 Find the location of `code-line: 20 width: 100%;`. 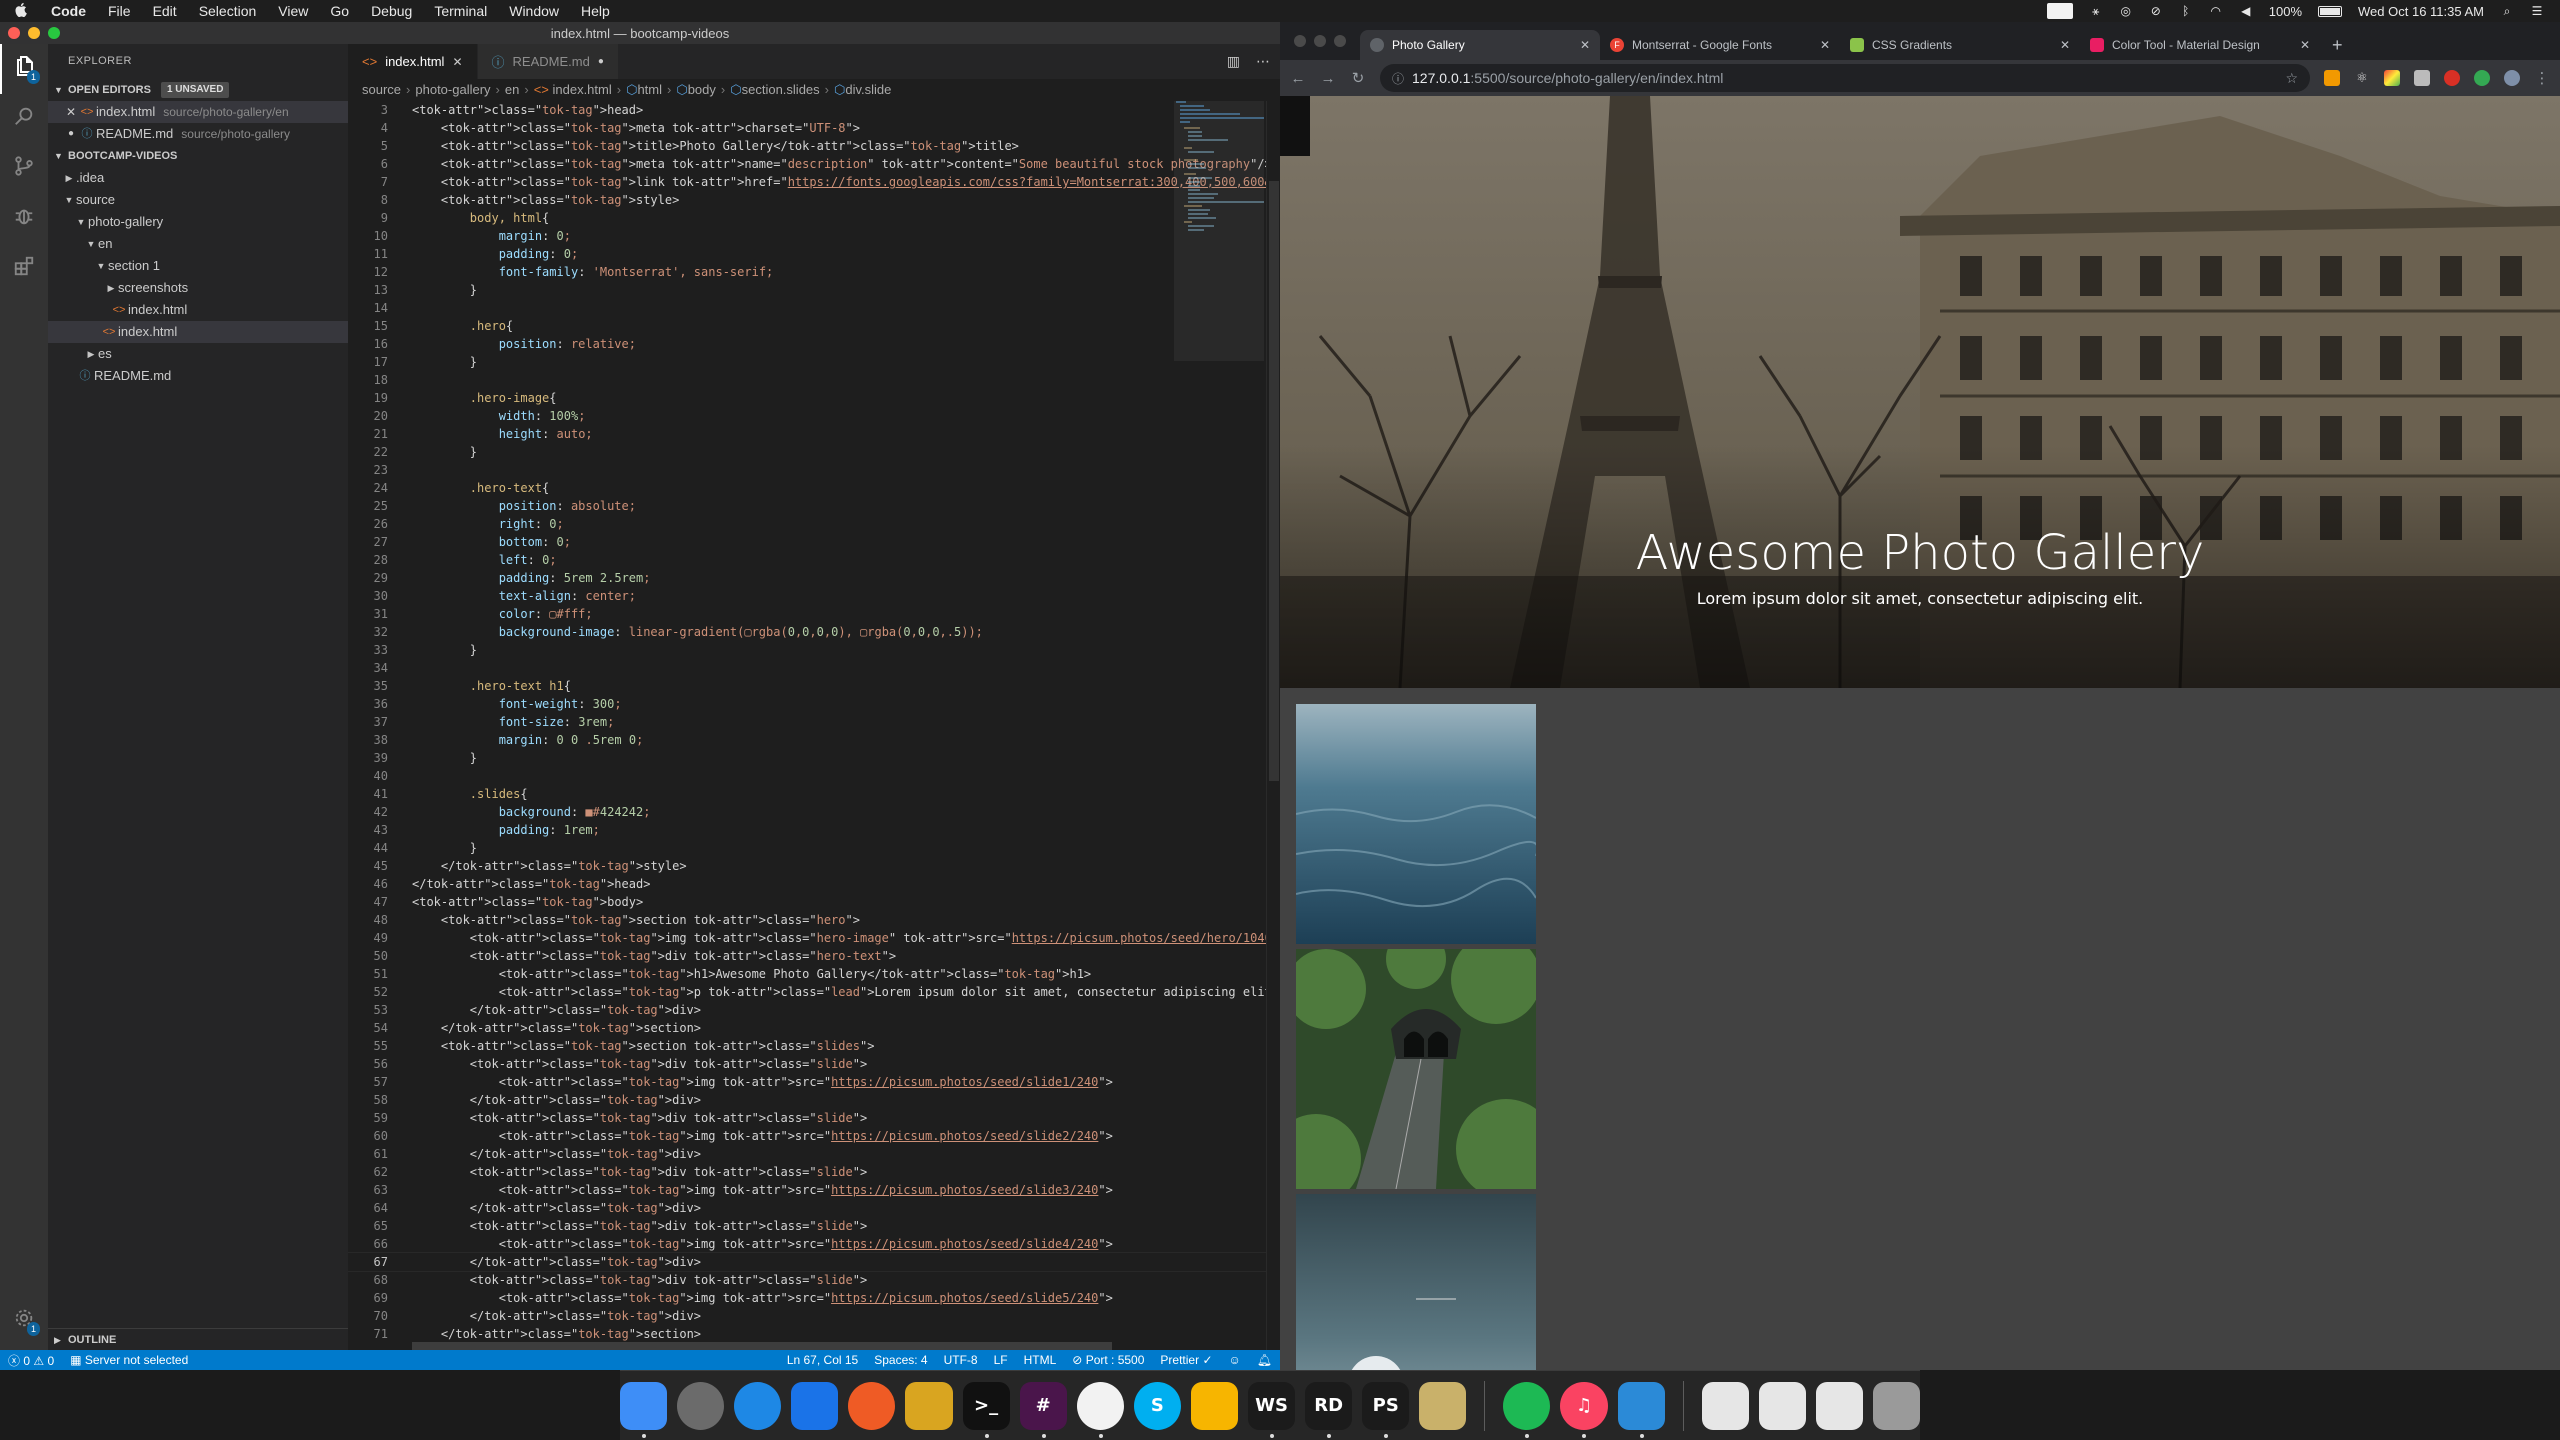

code-line: 20 width: 100%; is located at coordinates (814, 416).